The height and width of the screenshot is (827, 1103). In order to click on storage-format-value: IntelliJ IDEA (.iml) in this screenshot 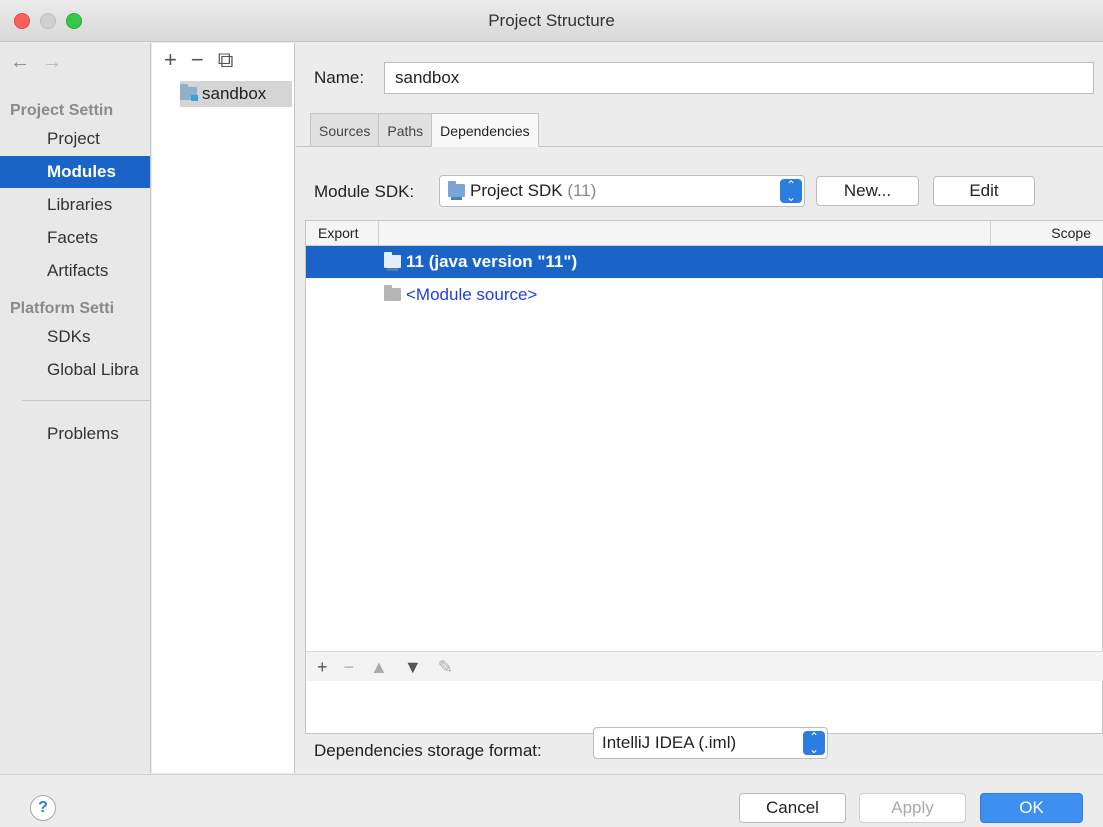, I will do `click(669, 742)`.